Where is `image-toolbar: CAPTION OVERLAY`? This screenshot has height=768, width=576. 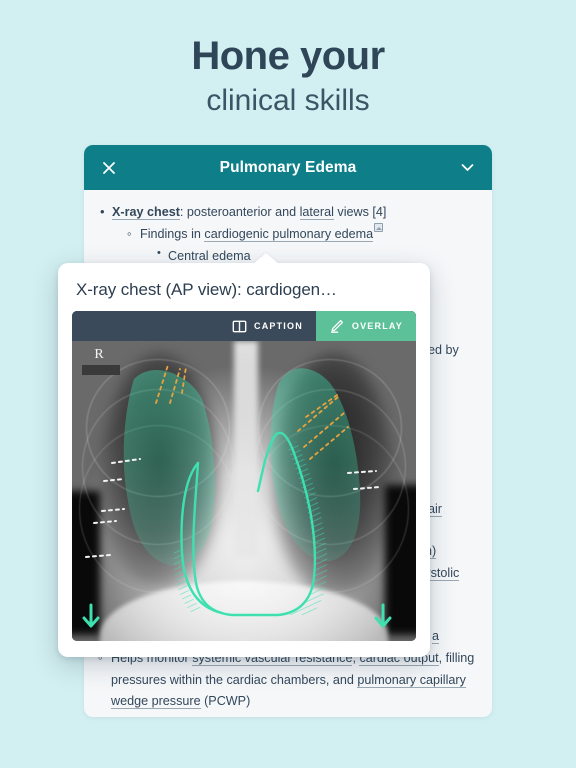
image-toolbar: CAPTION OVERLAY is located at coordinates (244, 326).